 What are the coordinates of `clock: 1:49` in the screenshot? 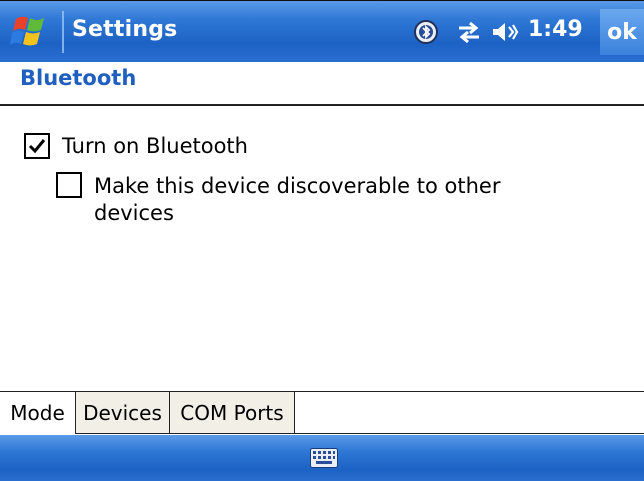 It's located at (555, 29).